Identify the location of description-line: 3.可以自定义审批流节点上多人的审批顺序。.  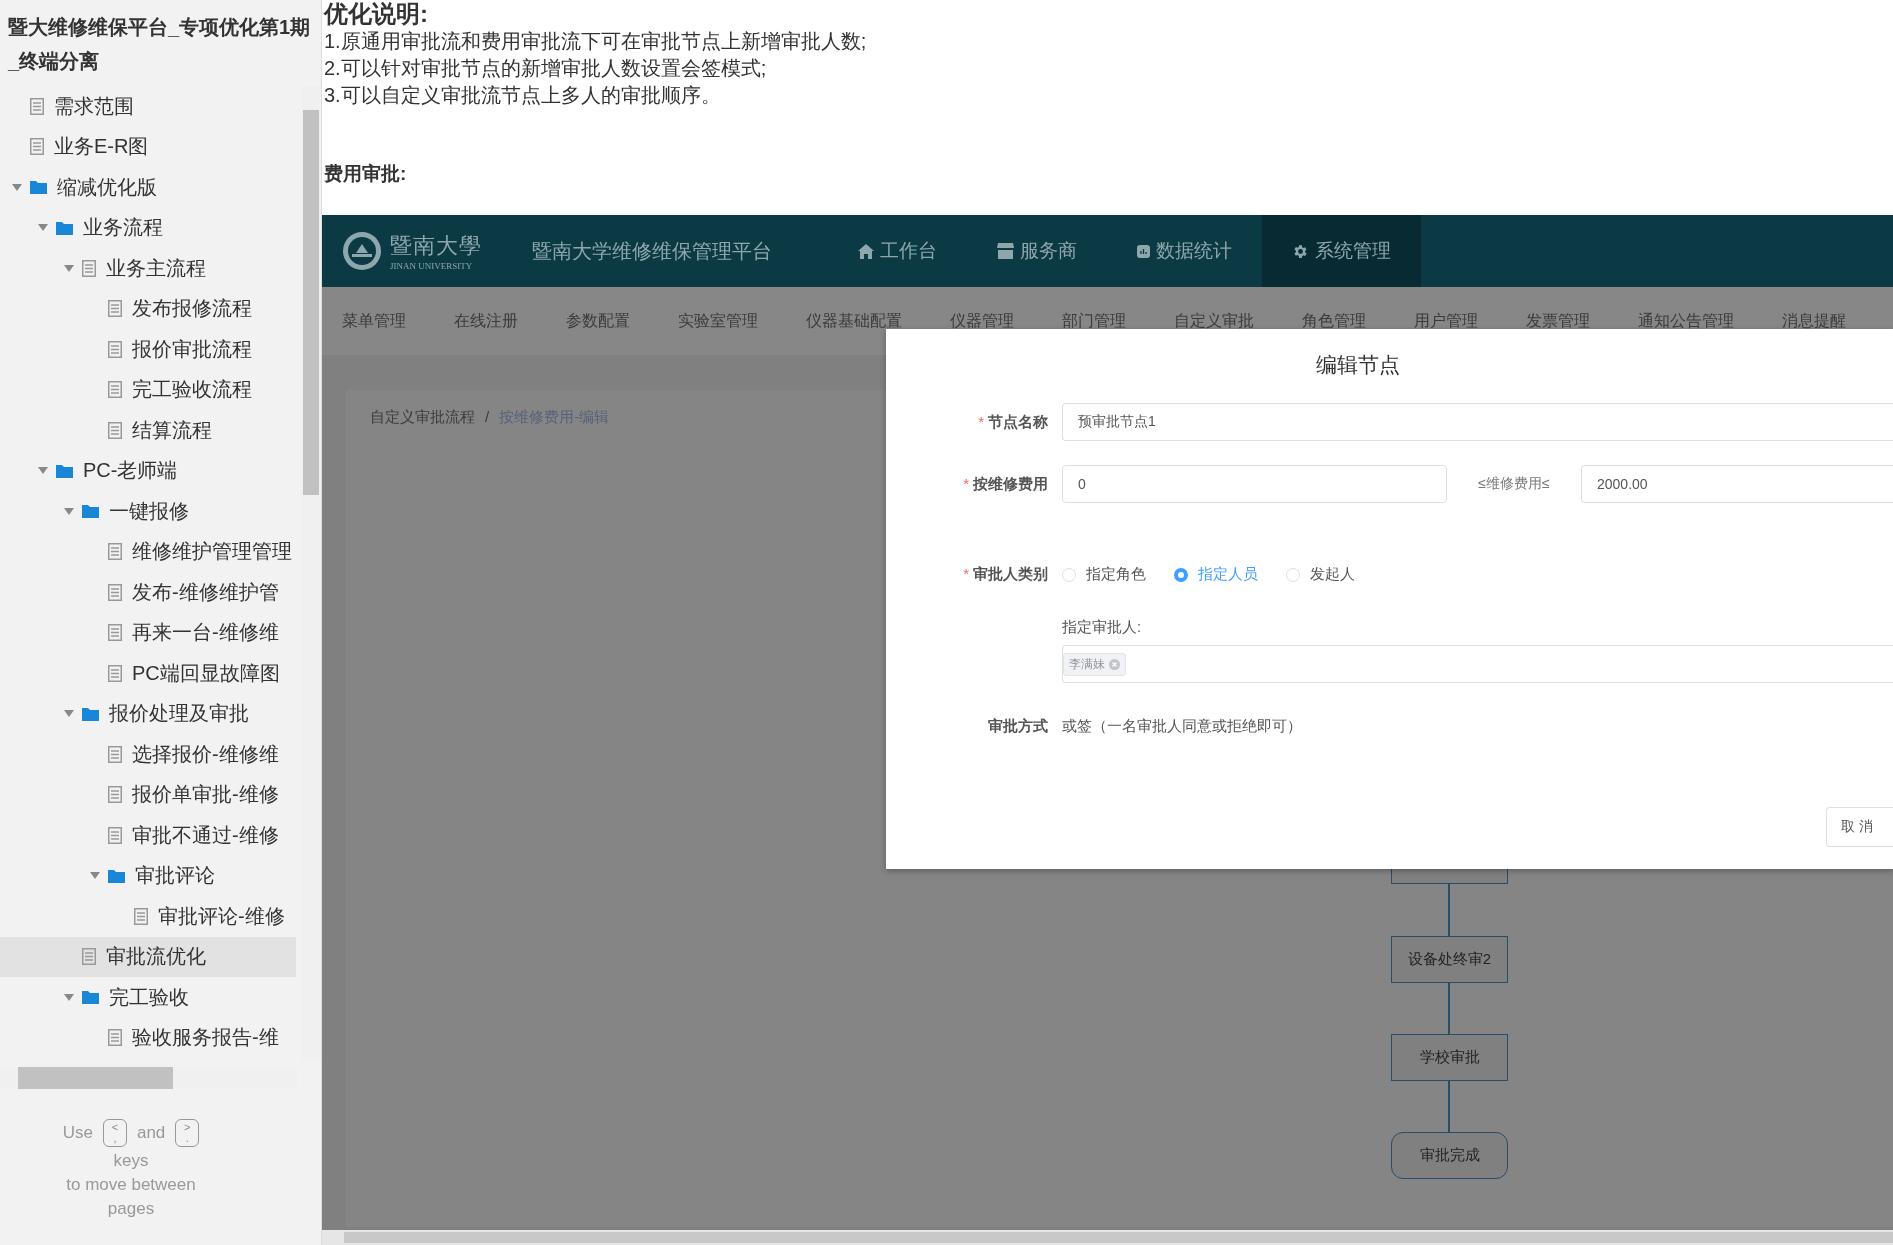
(522, 95).